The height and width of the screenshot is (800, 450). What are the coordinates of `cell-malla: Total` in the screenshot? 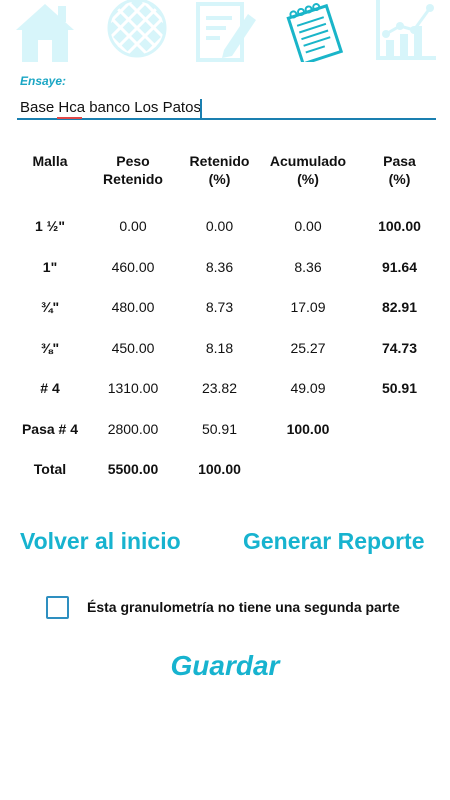 It's located at (50, 469).